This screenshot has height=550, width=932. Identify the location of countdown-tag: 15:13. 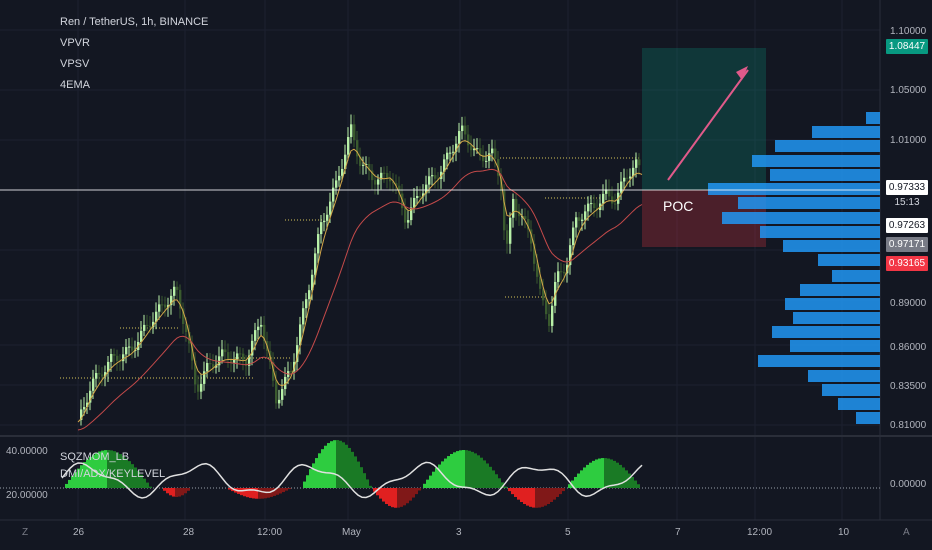
(907, 202).